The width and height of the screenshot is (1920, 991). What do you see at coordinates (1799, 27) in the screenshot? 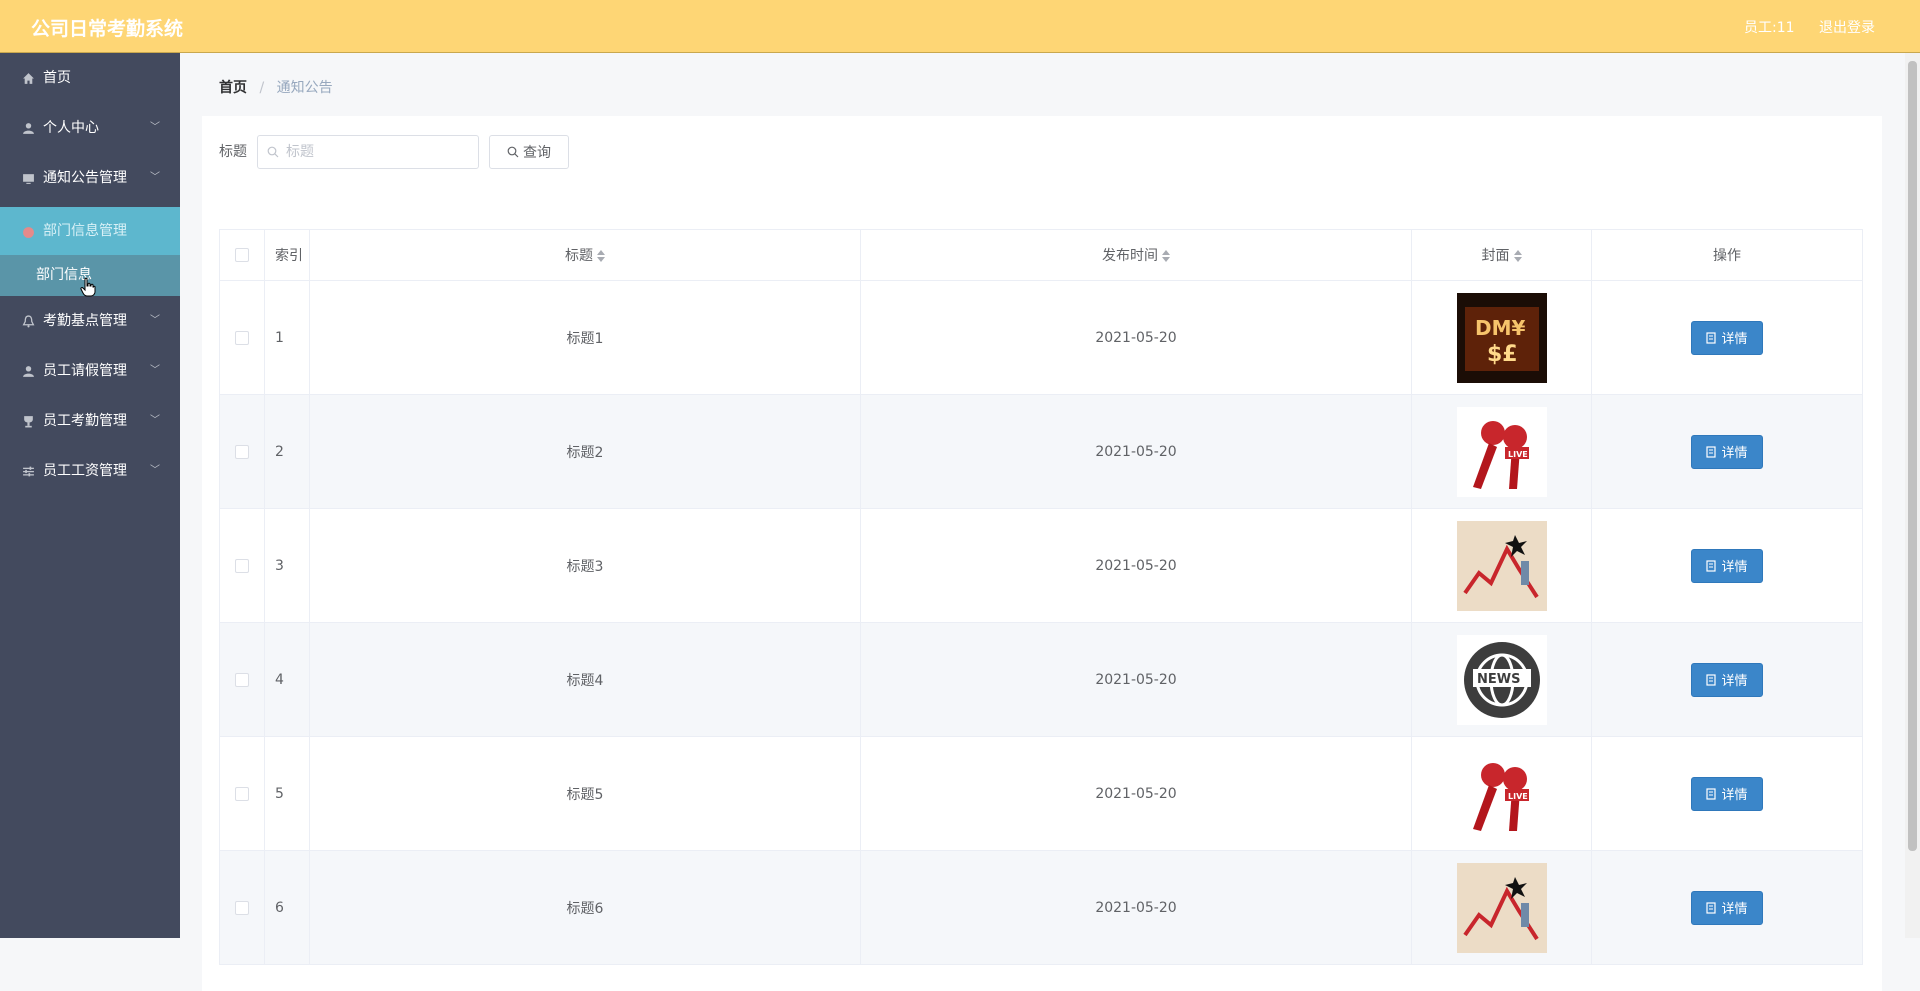
I see `header-user-area: 员工:11 退出登录` at bounding box center [1799, 27].